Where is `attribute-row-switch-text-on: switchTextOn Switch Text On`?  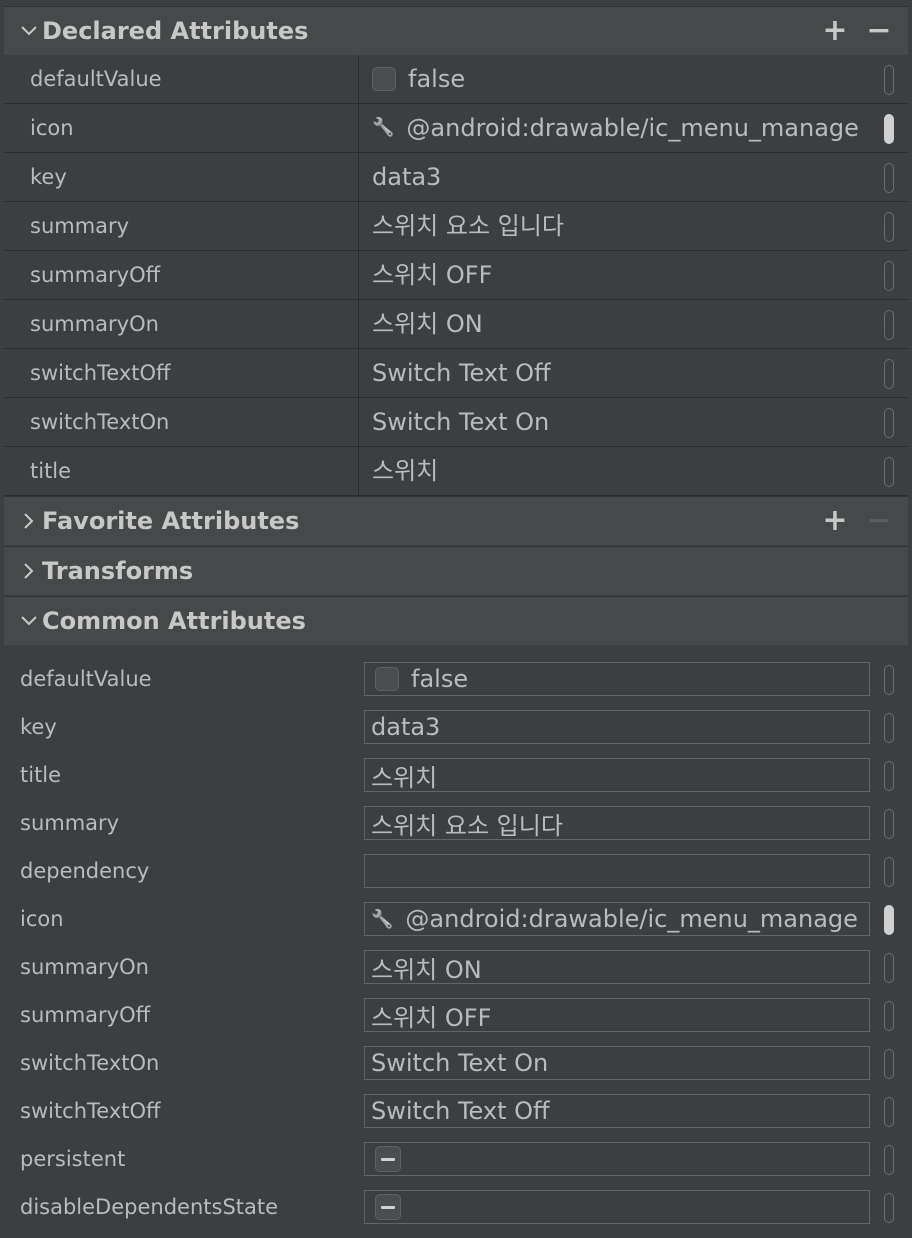 attribute-row-switch-text-on: switchTextOn Switch Text On is located at coordinates (456, 422).